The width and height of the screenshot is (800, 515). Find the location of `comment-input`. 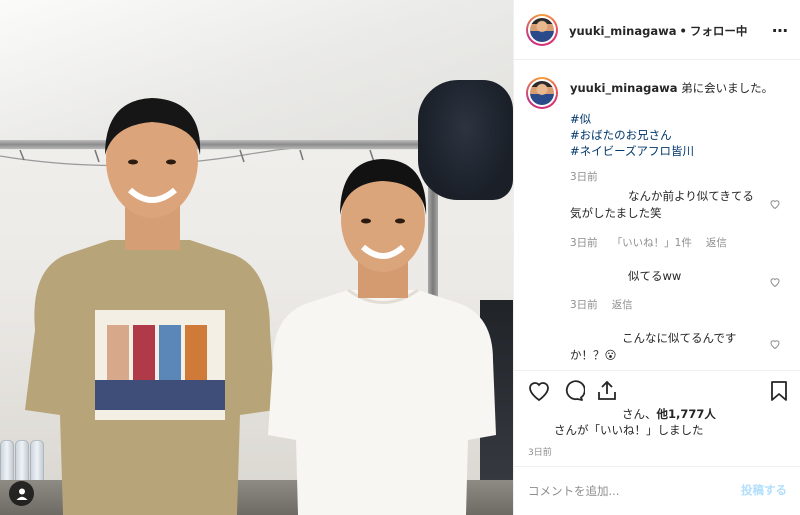

comment-input is located at coordinates (628, 491).